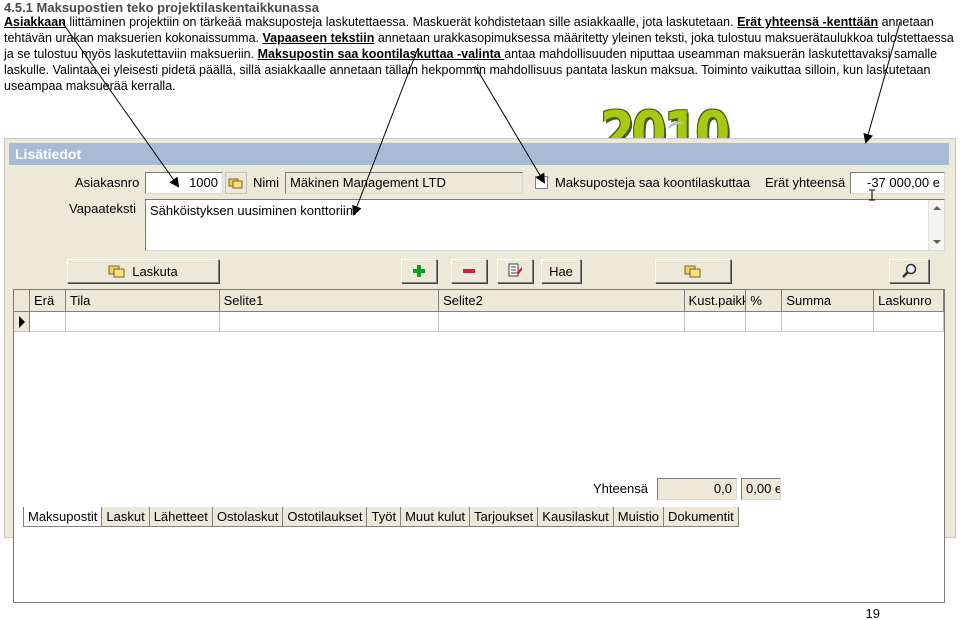 The width and height of the screenshot is (960, 620). Describe the element at coordinates (102, 208) in the screenshot. I see `free-text-label: Vapaateksti` at that location.